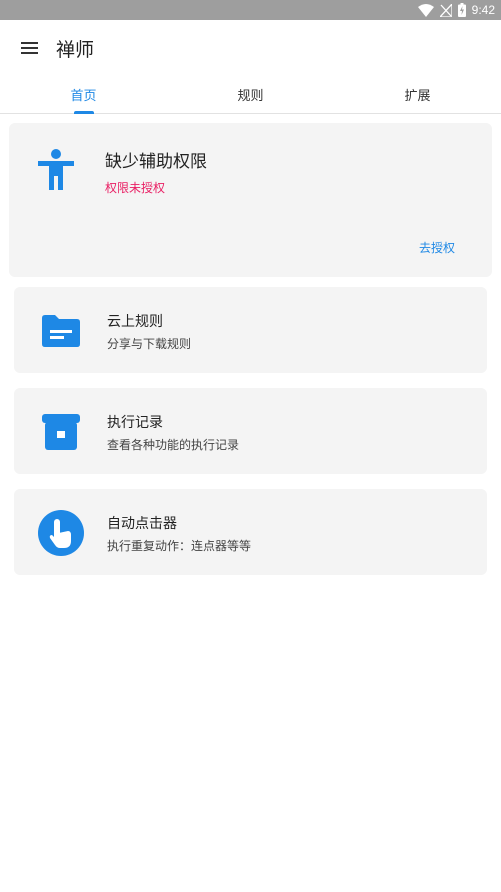  Describe the element at coordinates (179, 546) in the screenshot. I see `auto-clicker-subtitle: 执行重复动作：连点器等等` at that location.